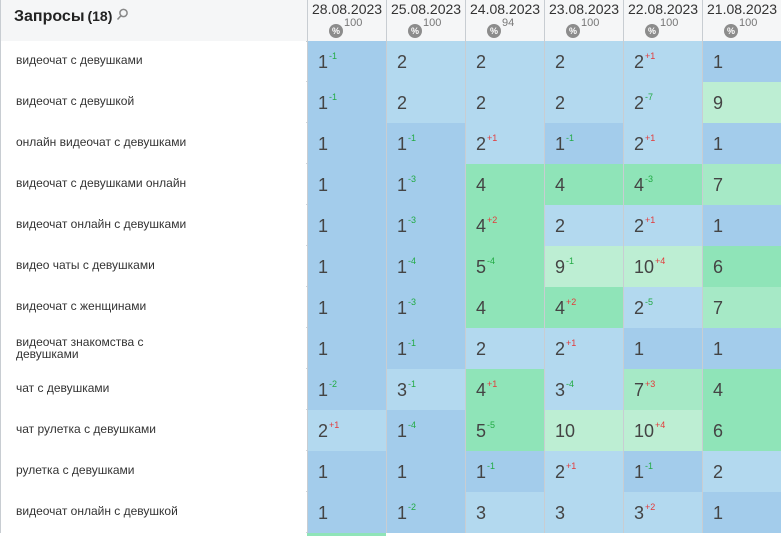  I want to click on position-cell: 4+1, so click(504, 389).